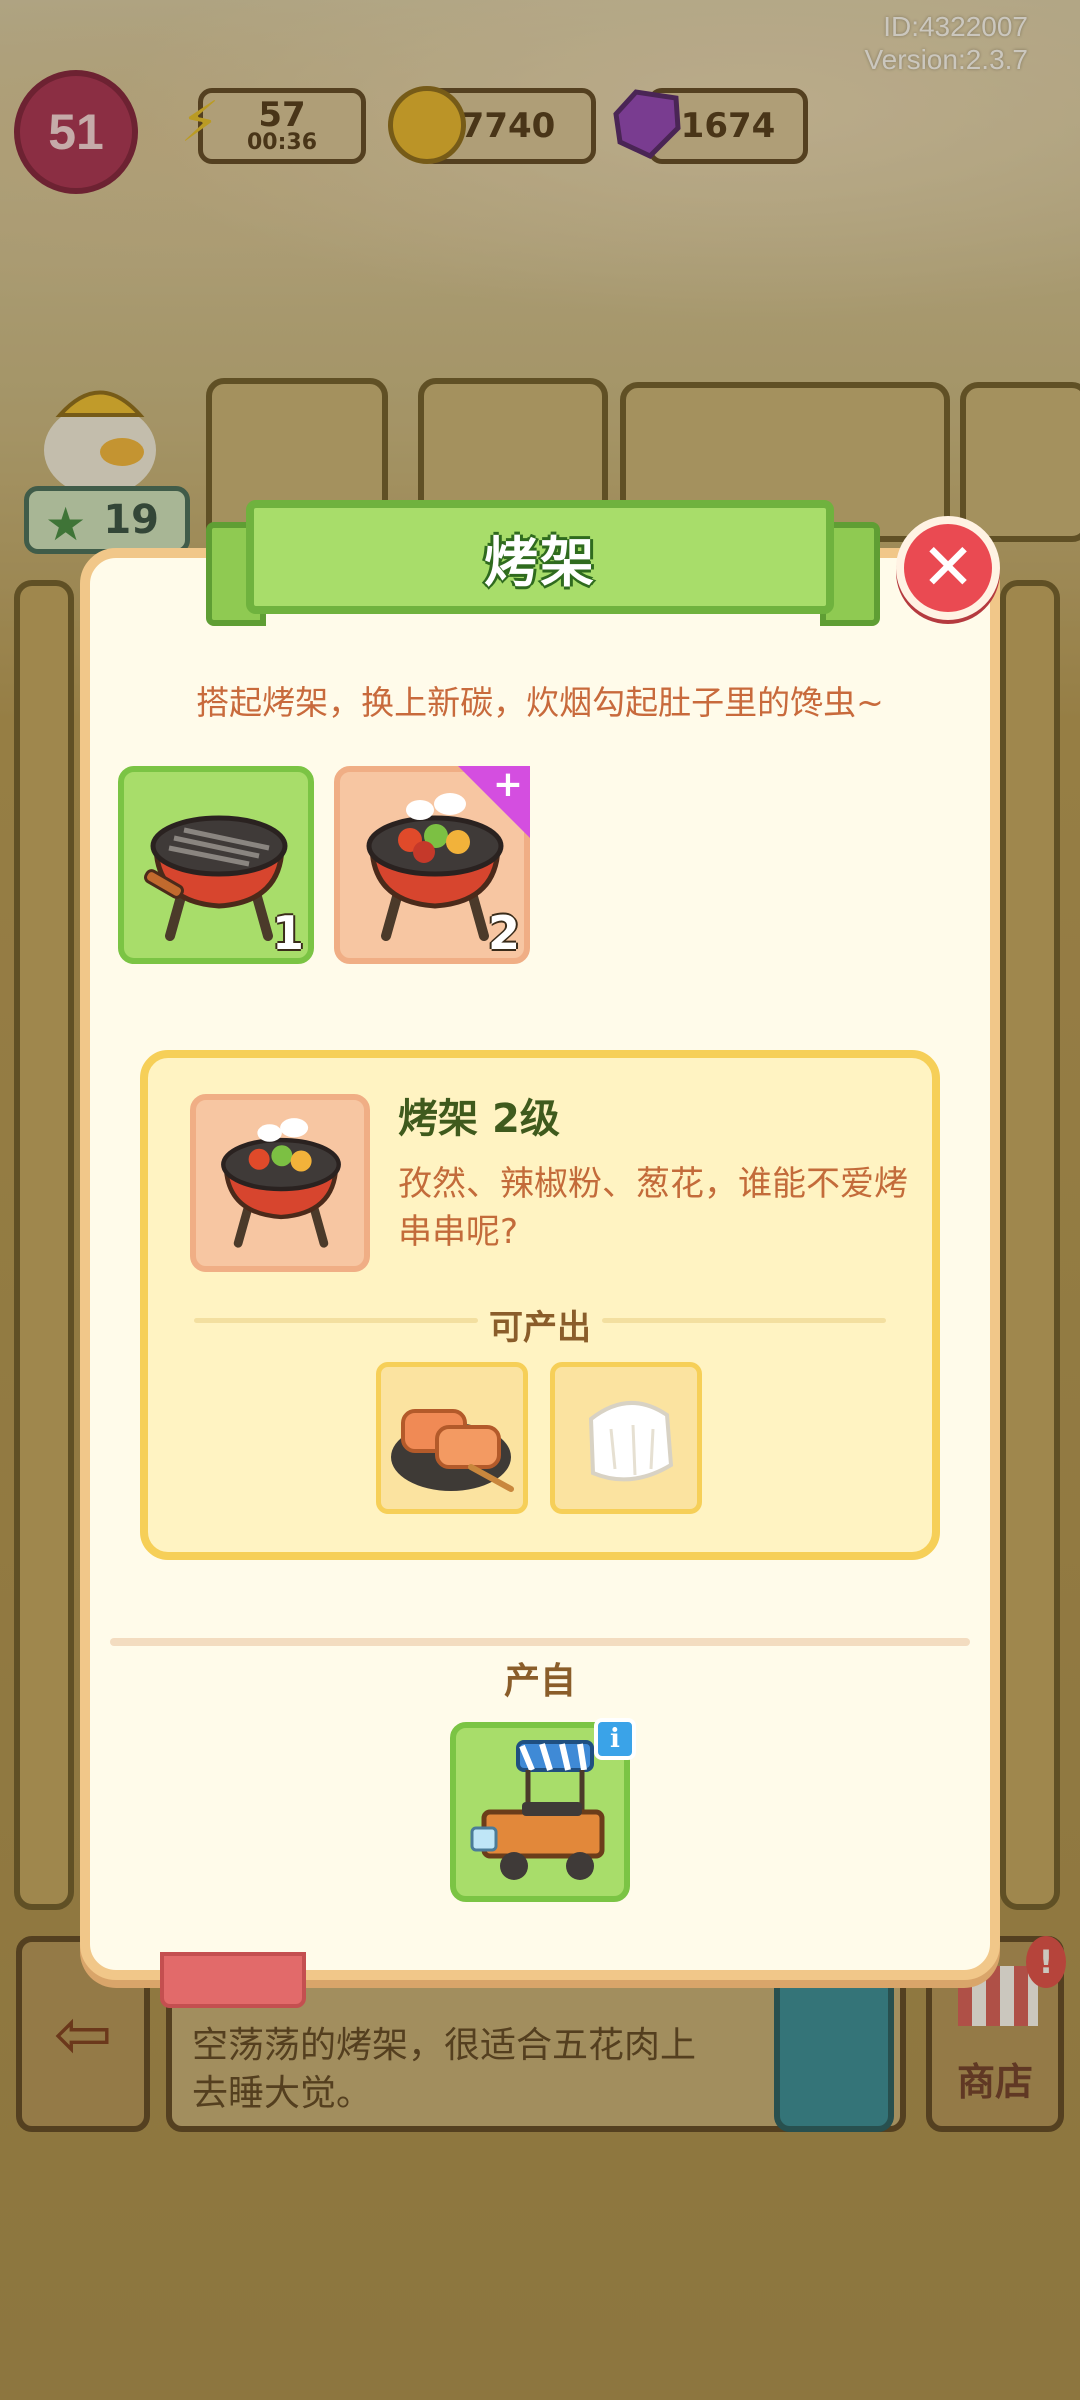 The image size is (1080, 2400). Describe the element at coordinates (233, 1980) in the screenshot. I see `bookmark-tab` at that location.